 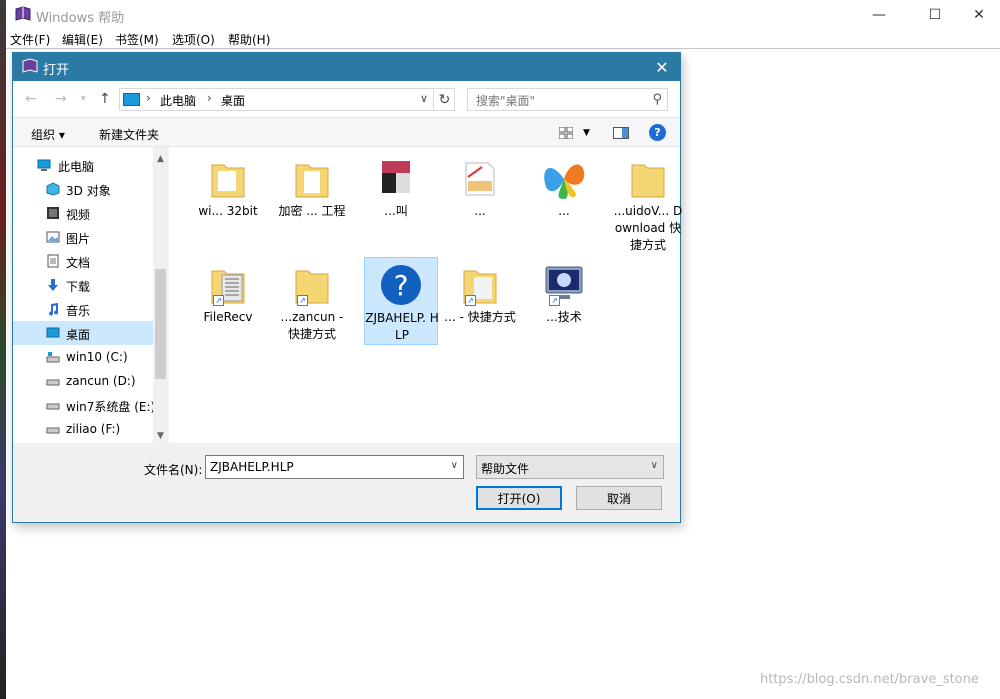 I want to click on tree-item-label: 3D 对象, so click(x=88, y=191).